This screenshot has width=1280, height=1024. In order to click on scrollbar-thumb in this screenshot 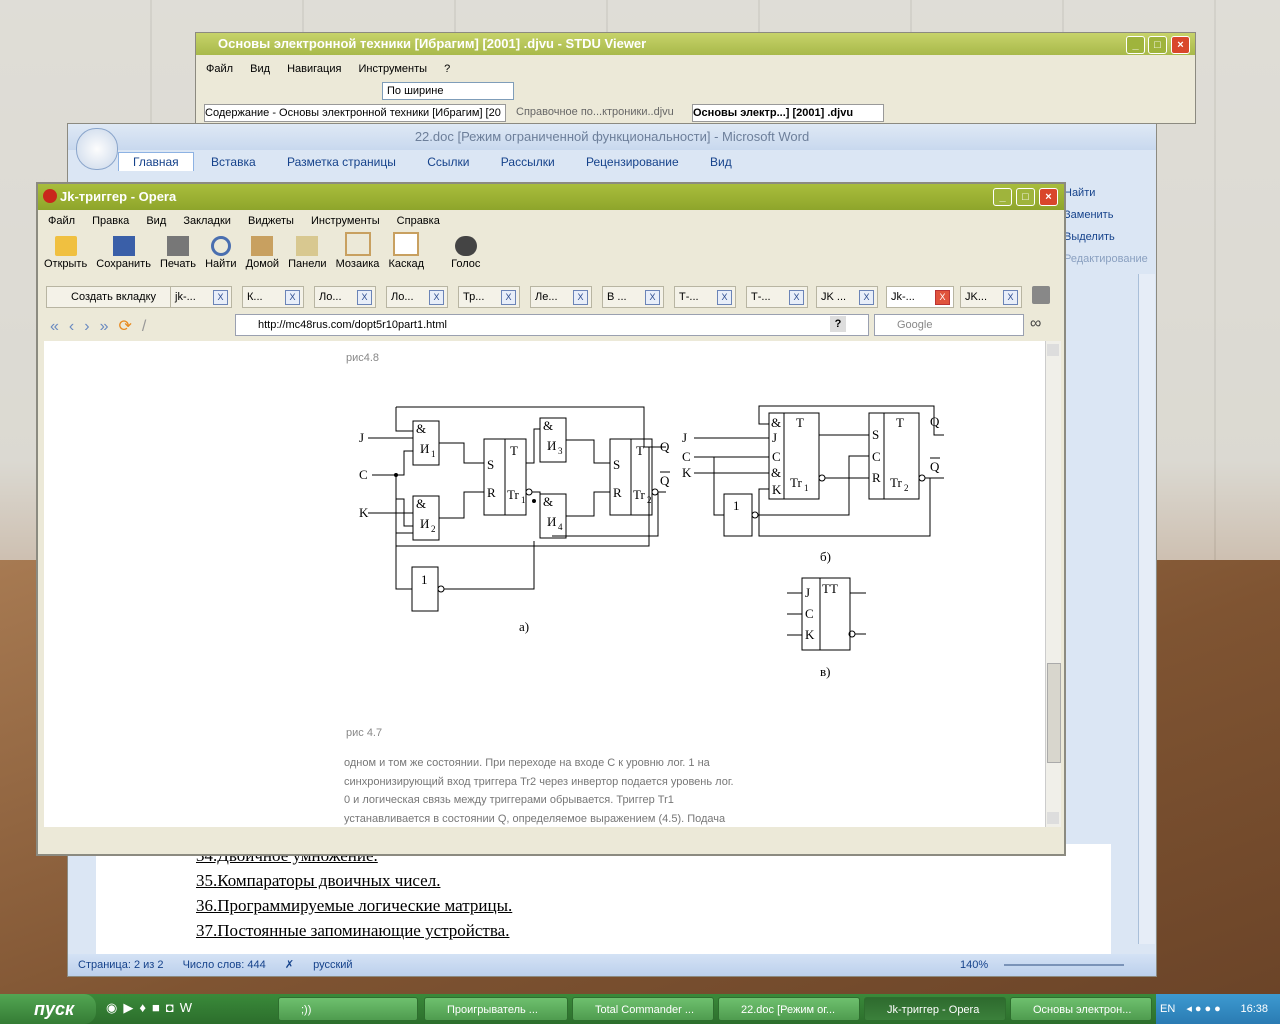, I will do `click(1054, 713)`.